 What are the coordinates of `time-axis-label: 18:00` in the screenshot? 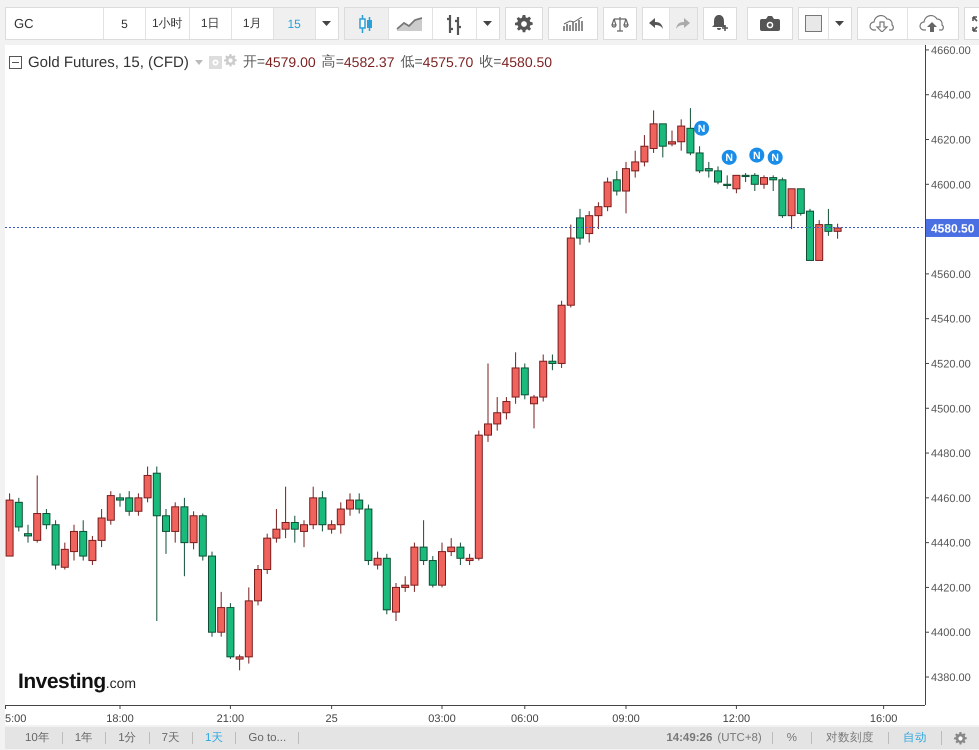 It's located at (120, 719).